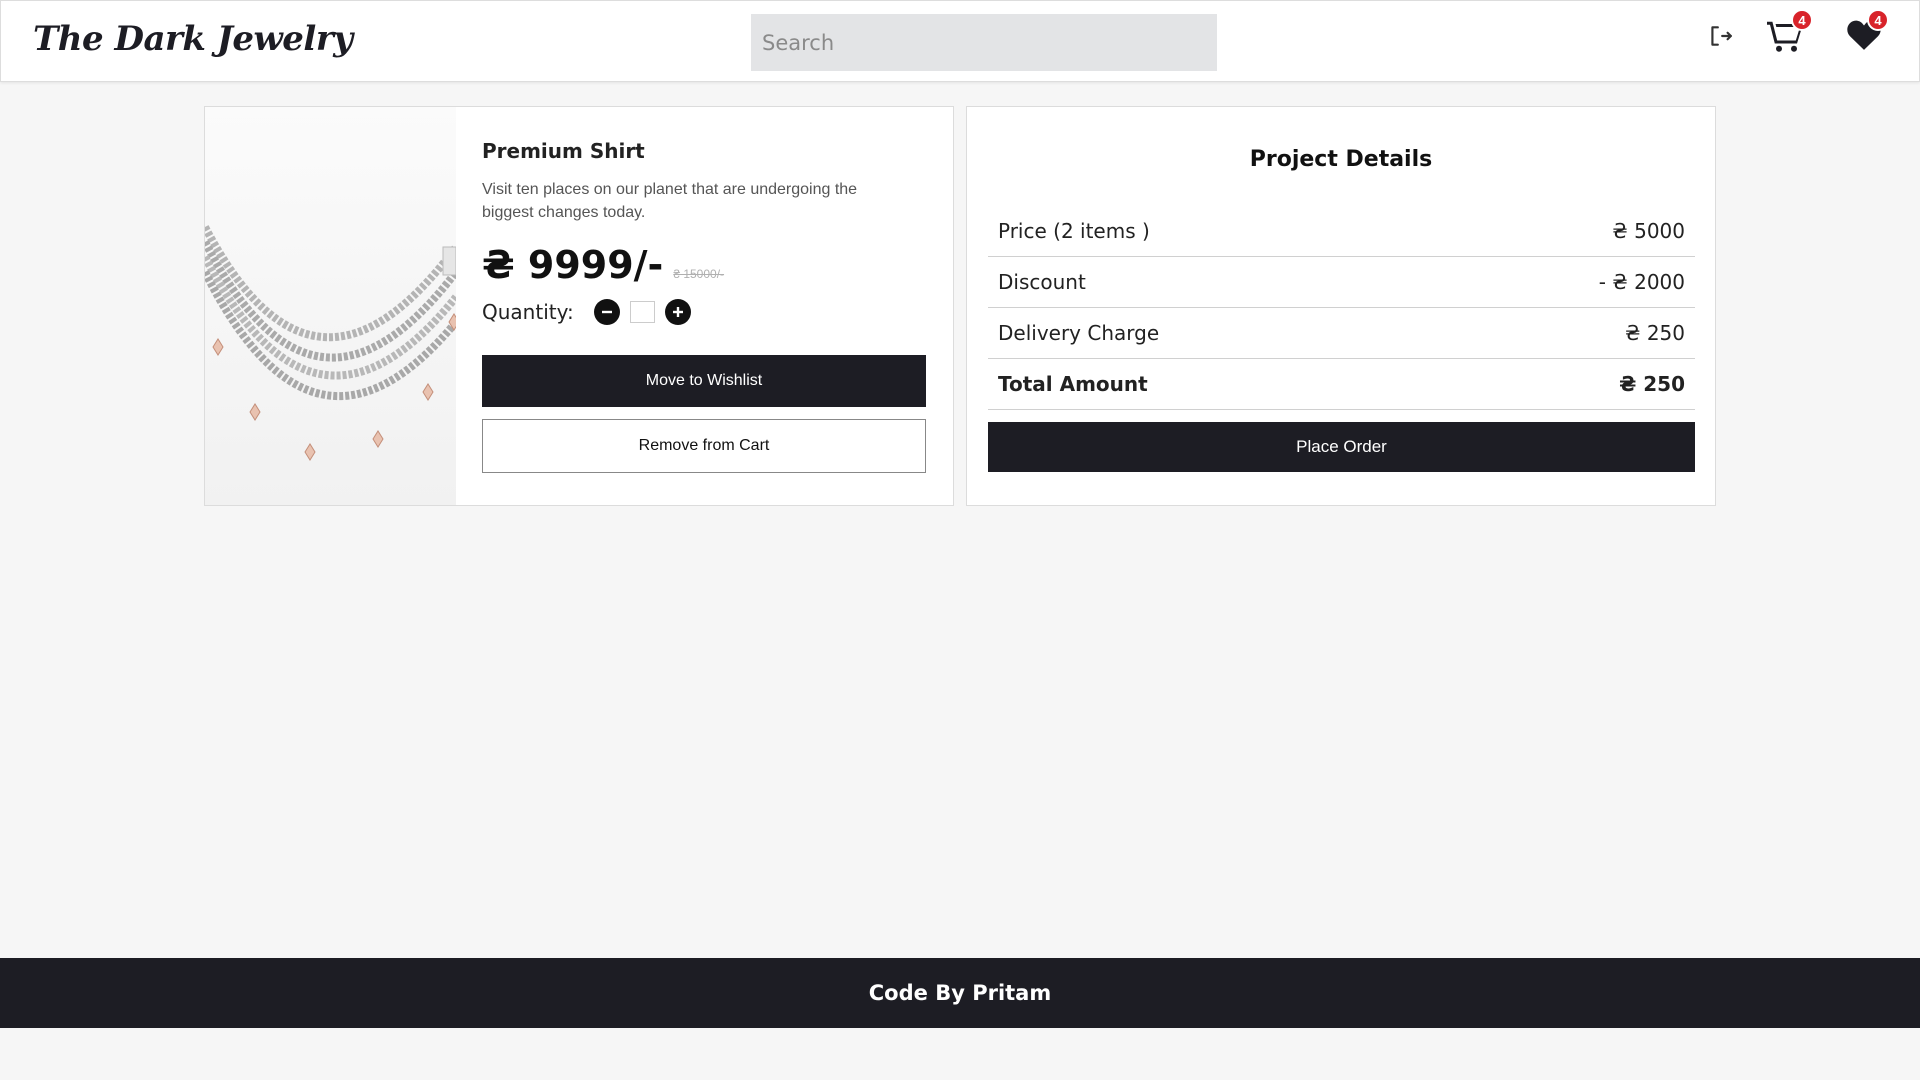  Describe the element at coordinates (704, 381) in the screenshot. I see `move-to-wishlist-button: Move to Wishlist` at that location.